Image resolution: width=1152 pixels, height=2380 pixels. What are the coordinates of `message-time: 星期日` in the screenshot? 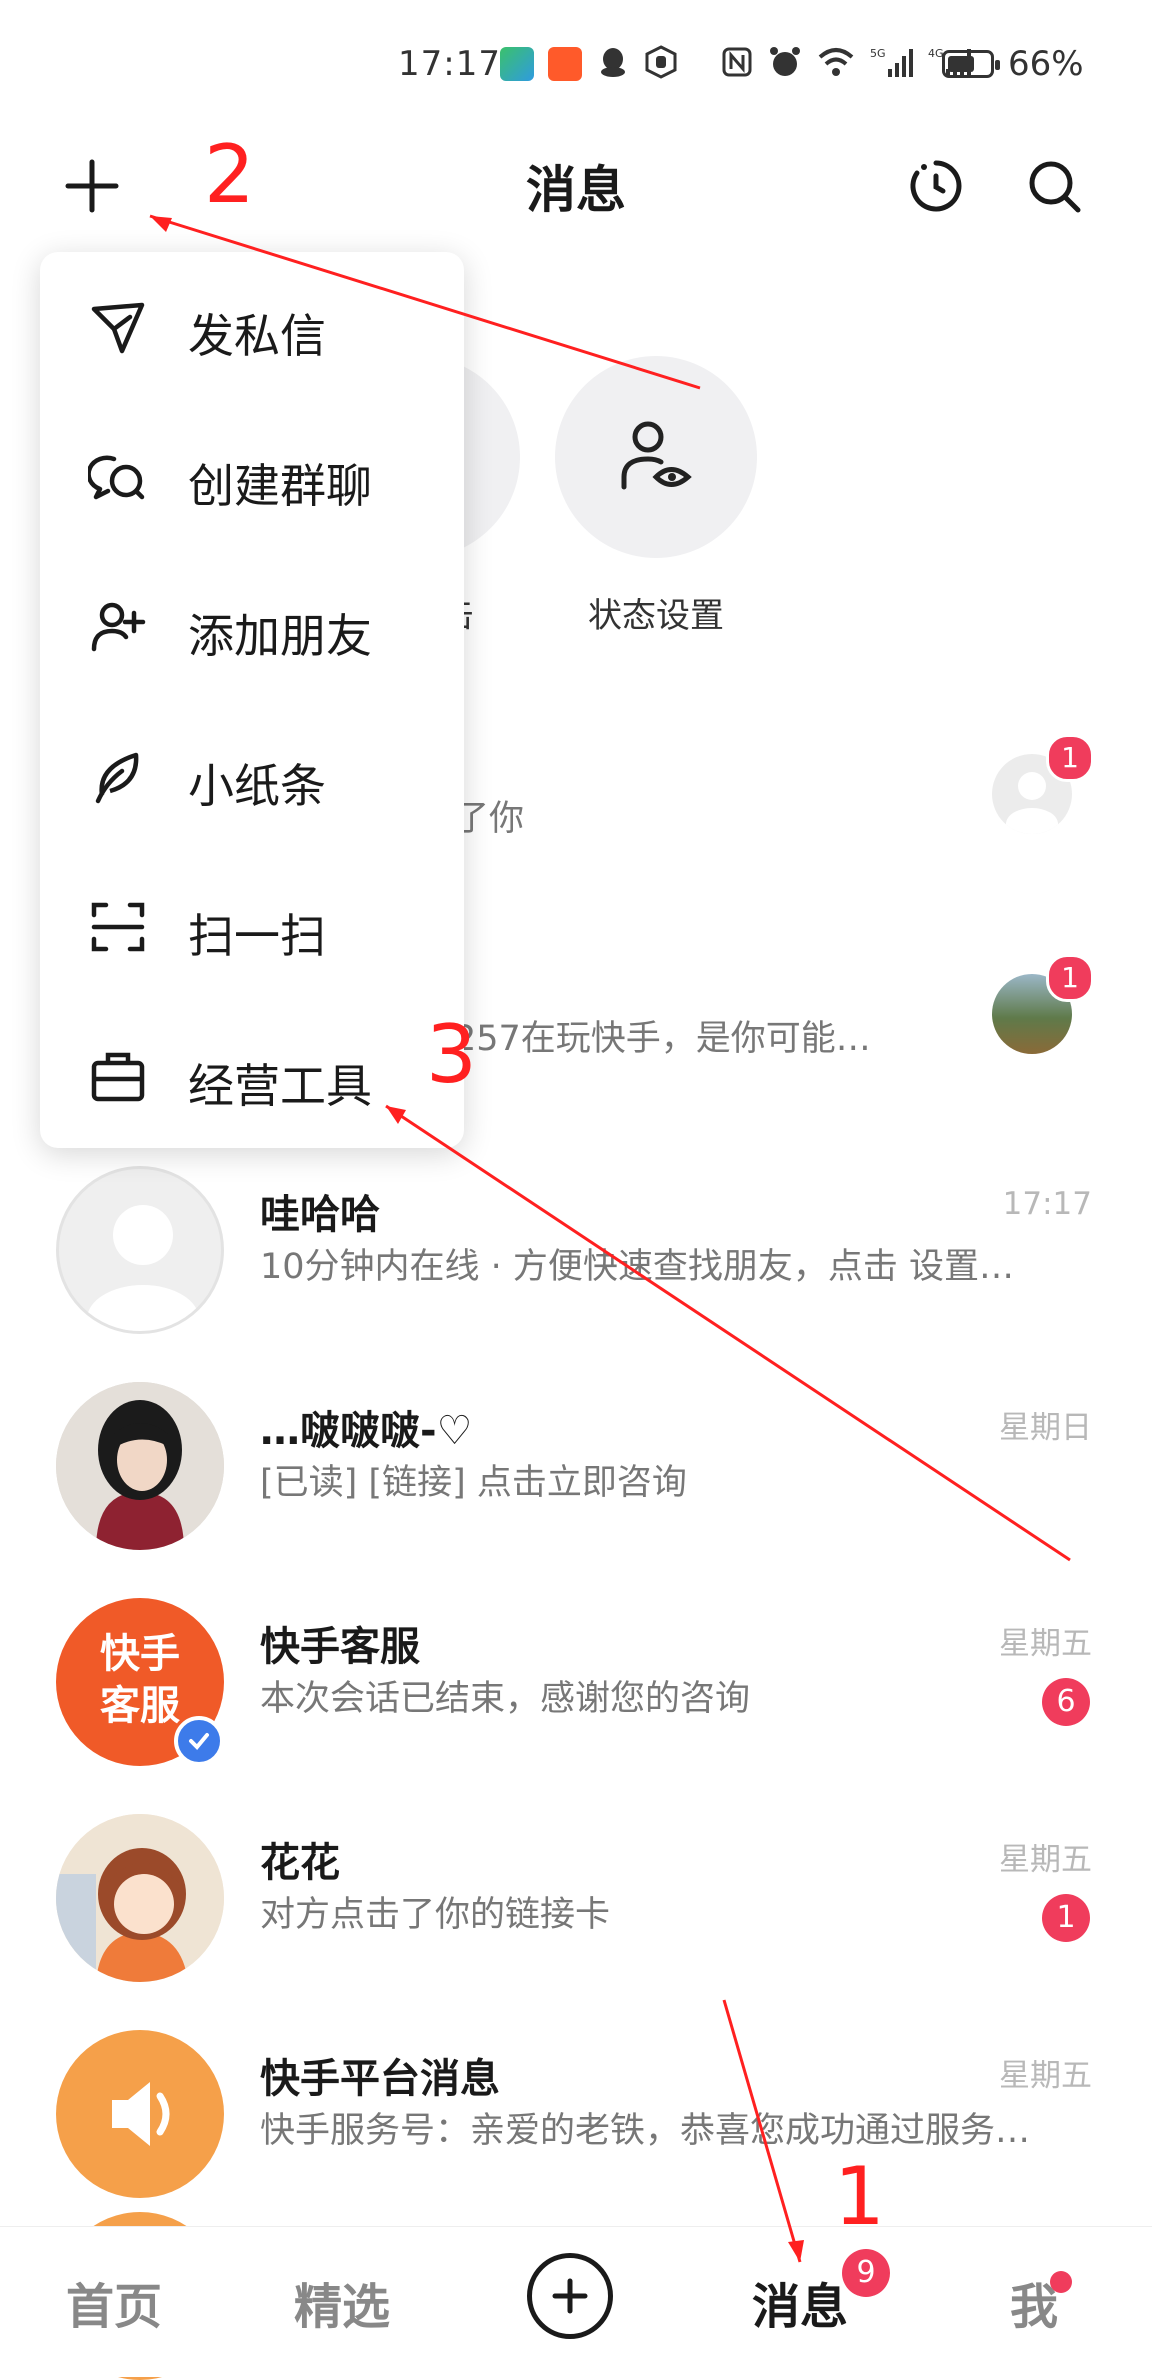 It's located at (1045, 1428).